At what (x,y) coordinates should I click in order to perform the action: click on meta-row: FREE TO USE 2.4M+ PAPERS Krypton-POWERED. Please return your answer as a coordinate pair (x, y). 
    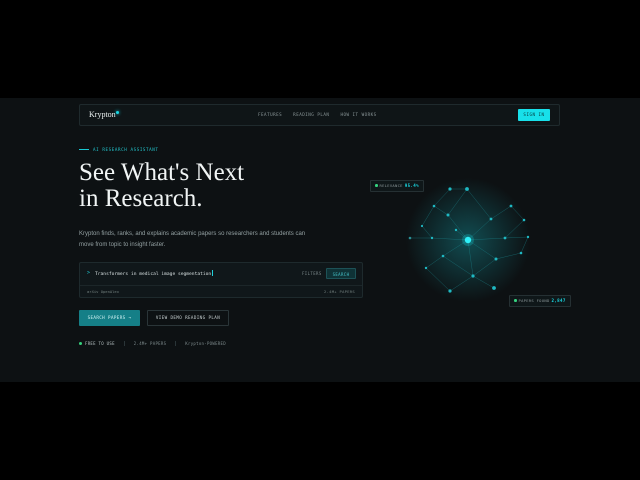
    Looking at the image, I should click on (152, 343).